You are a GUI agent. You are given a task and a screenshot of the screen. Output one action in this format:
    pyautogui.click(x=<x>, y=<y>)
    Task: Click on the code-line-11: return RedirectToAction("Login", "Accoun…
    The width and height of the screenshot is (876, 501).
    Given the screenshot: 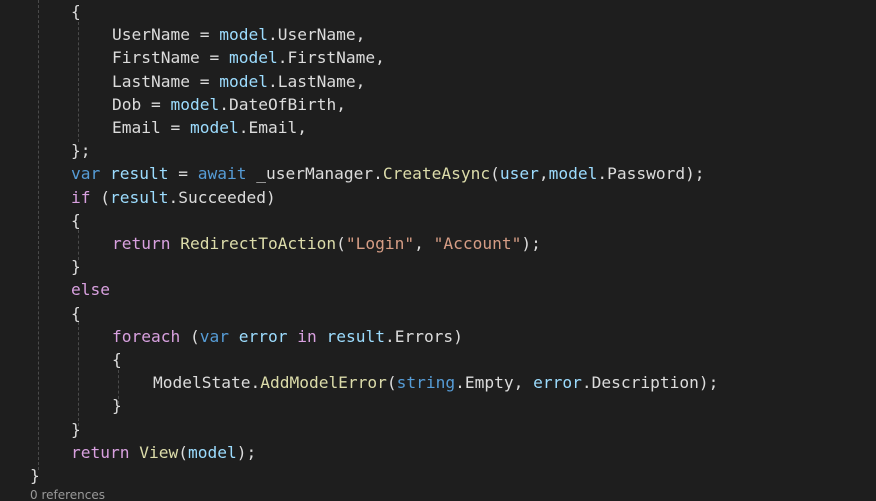 What is the action you would take?
    pyautogui.click(x=326, y=243)
    